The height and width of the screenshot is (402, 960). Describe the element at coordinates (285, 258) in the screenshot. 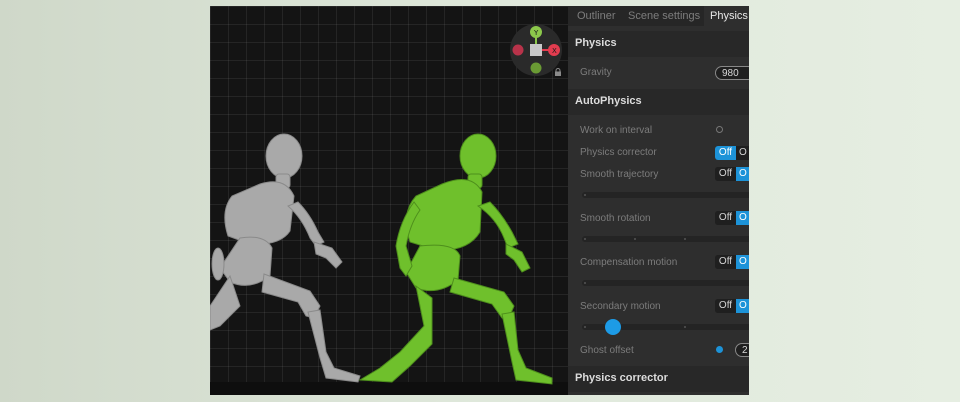

I see `ghost-figure` at that location.